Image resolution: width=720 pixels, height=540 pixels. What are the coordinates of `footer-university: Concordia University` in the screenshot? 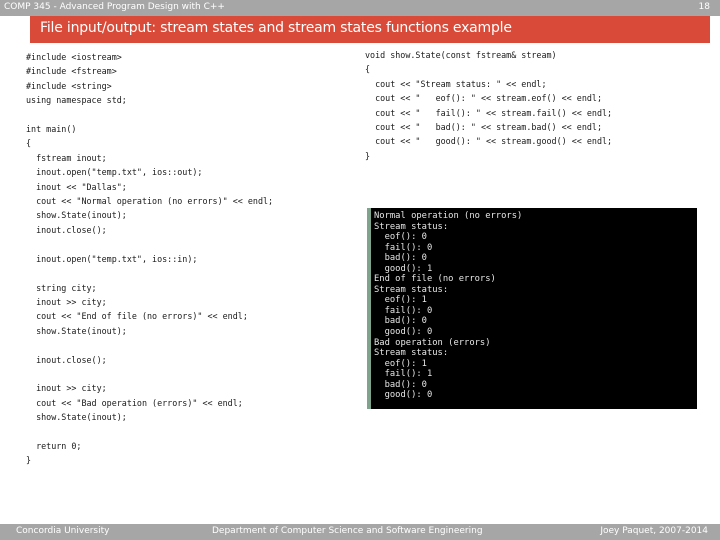 It's located at (63, 531).